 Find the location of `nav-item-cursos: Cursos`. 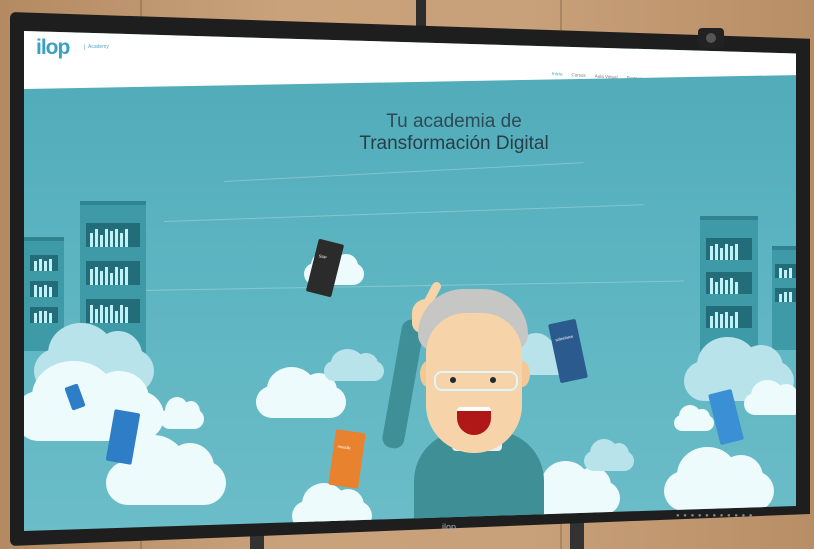

nav-item-cursos: Cursos is located at coordinates (578, 75).